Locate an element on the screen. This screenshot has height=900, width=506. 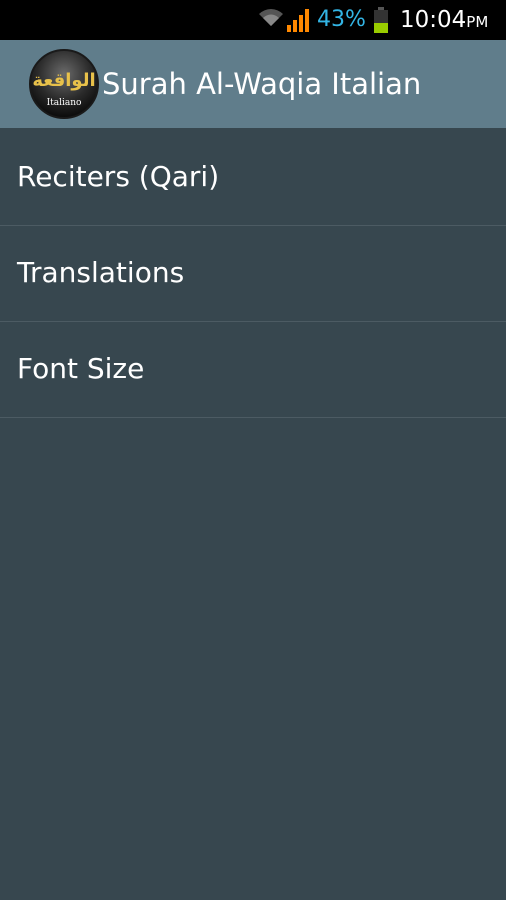
signal-icon is located at coordinates (298, 20).